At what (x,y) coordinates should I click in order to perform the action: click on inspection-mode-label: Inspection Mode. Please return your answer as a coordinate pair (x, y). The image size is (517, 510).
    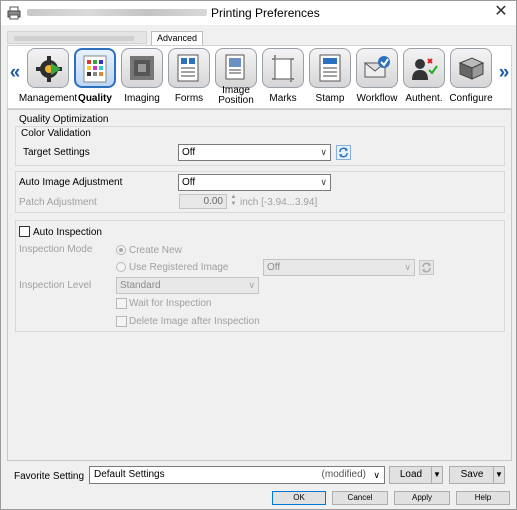
    Looking at the image, I should click on (56, 249).